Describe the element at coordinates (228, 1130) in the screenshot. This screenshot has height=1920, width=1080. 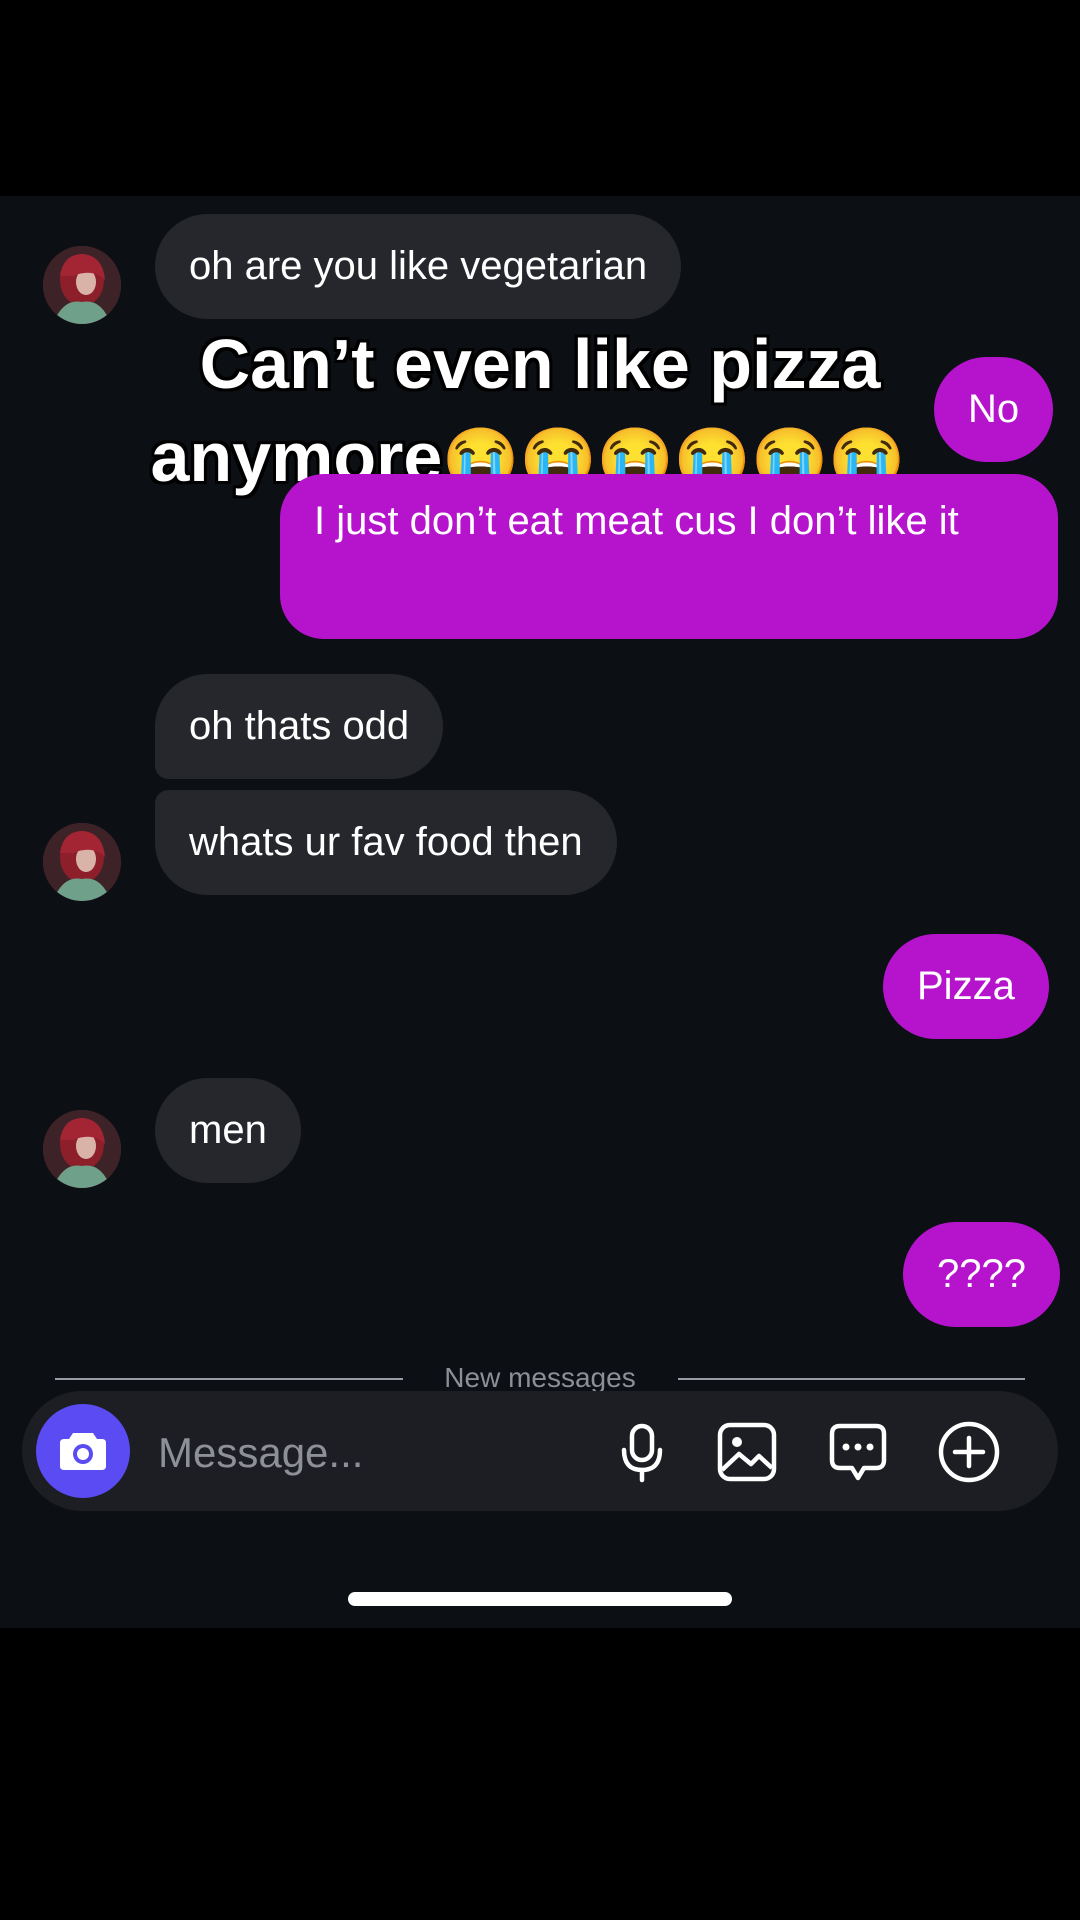
I see `message-bubble-incoming: men` at that location.